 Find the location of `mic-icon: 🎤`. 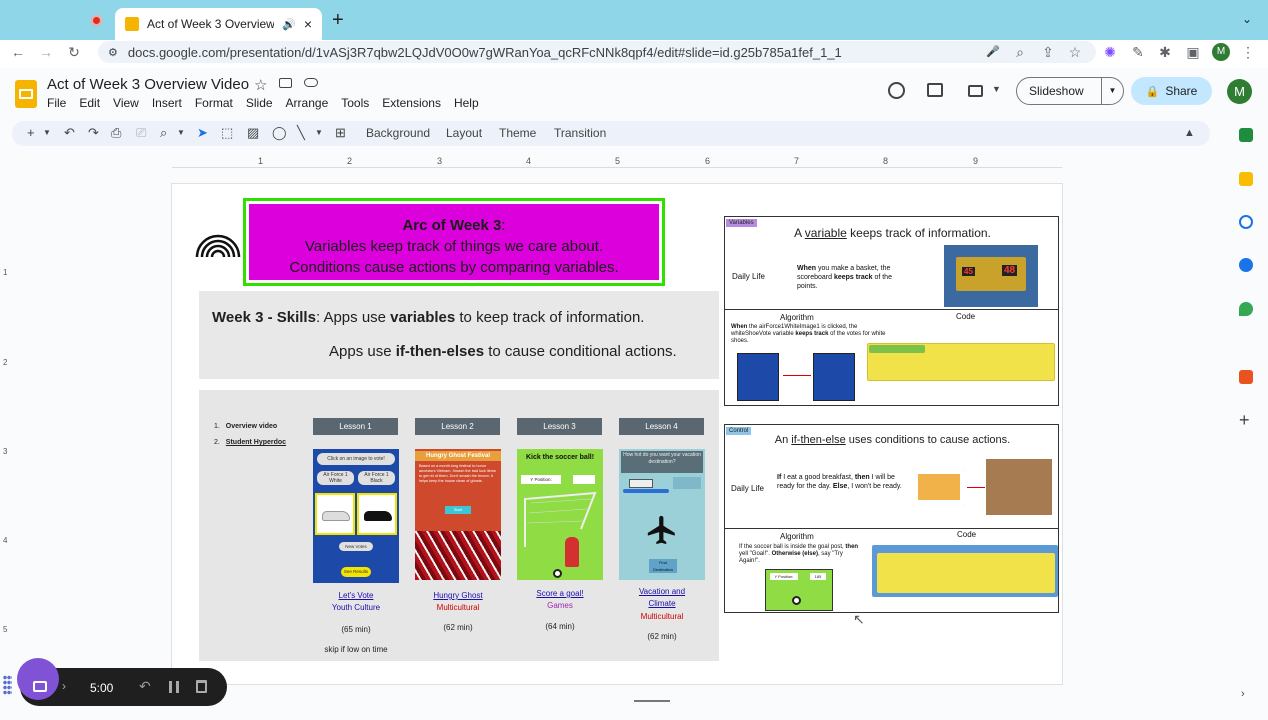

mic-icon: 🎤 is located at coordinates (993, 52).